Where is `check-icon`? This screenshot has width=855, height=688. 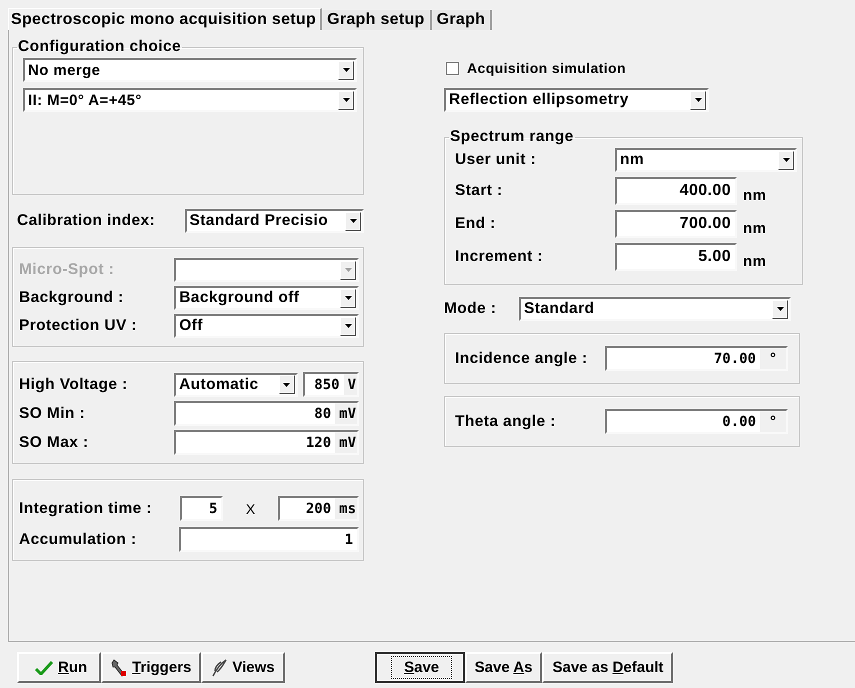 check-icon is located at coordinates (44, 667).